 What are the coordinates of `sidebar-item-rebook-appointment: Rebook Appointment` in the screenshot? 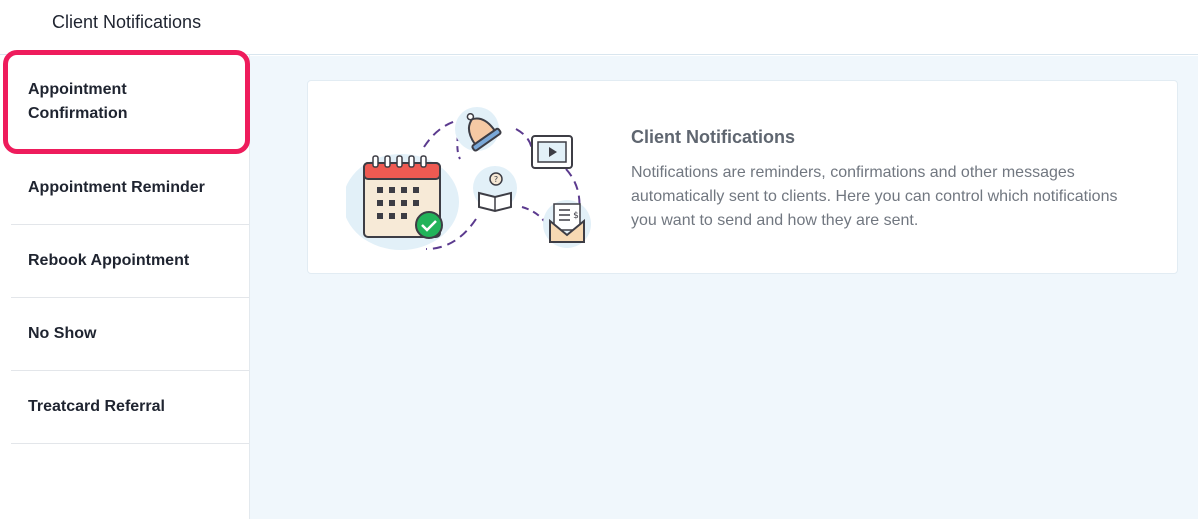 It's located at (130, 261).